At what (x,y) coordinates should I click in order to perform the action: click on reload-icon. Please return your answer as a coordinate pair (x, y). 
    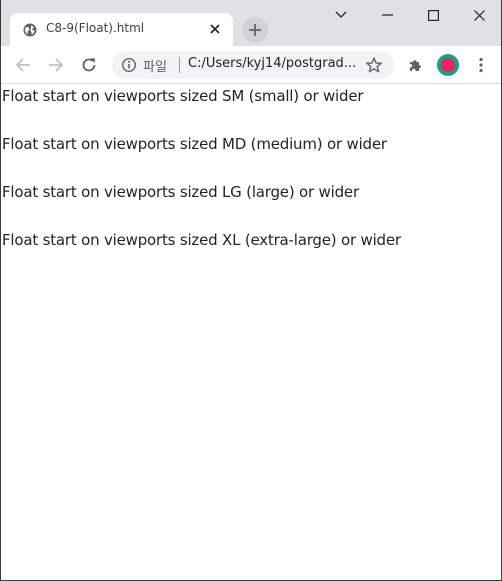
    Looking at the image, I should click on (89, 65).